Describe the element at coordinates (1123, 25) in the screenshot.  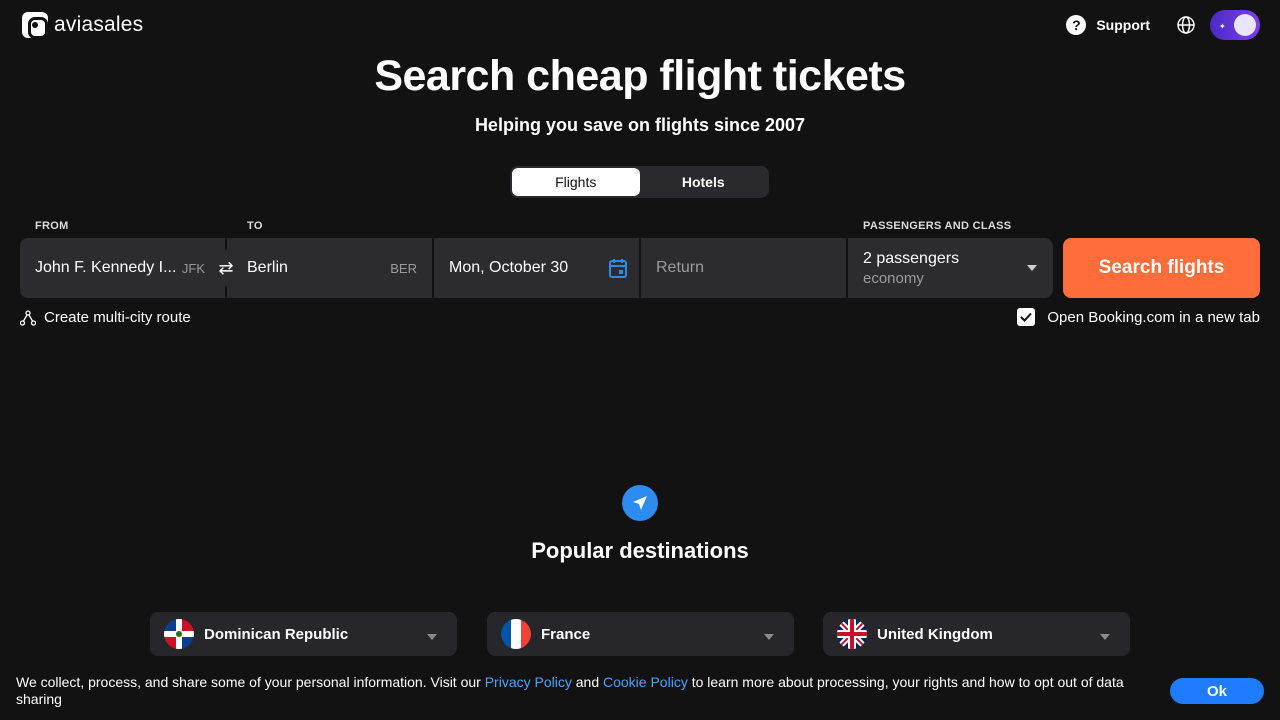
I see `support-label: Support` at that location.